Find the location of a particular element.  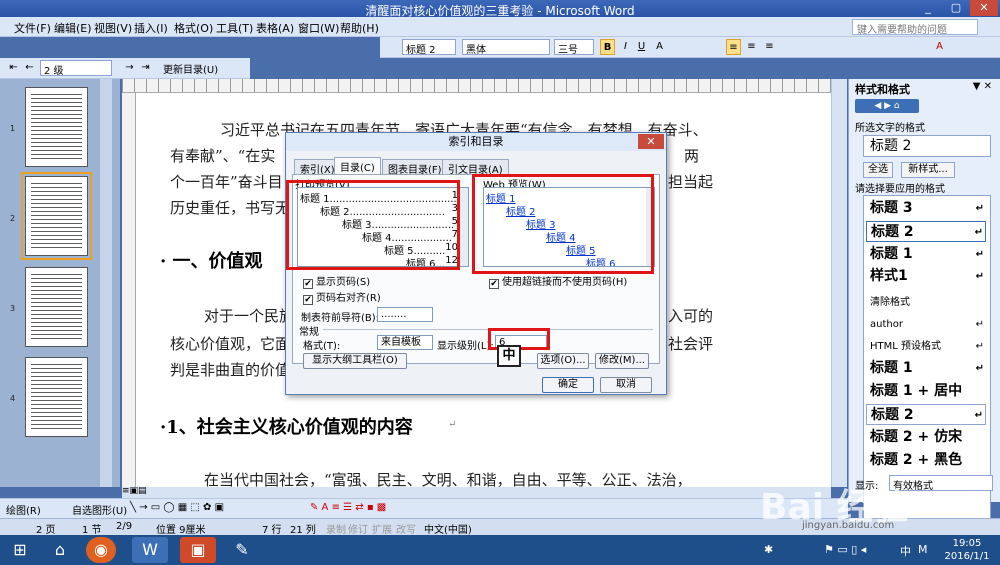

autoshapes-menu: 自选图形(U) is located at coordinates (99, 509).